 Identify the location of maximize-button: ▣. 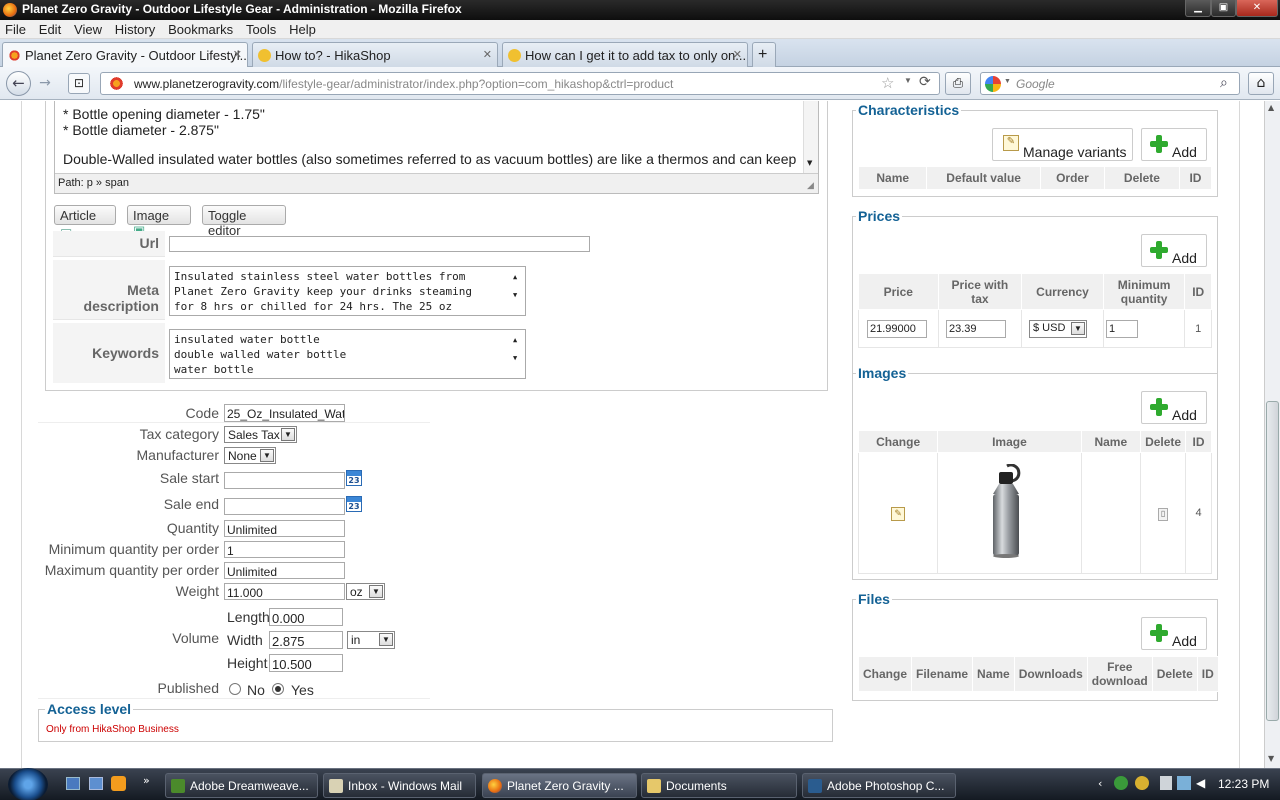
(1223, 8).